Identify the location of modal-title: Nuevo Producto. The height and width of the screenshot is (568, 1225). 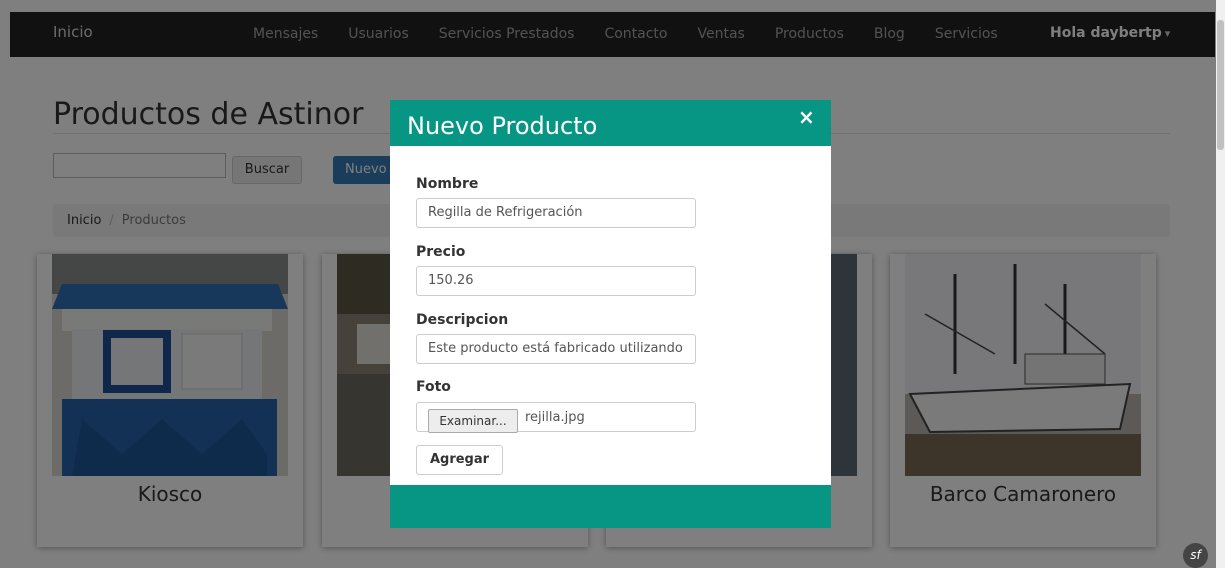
(502, 126).